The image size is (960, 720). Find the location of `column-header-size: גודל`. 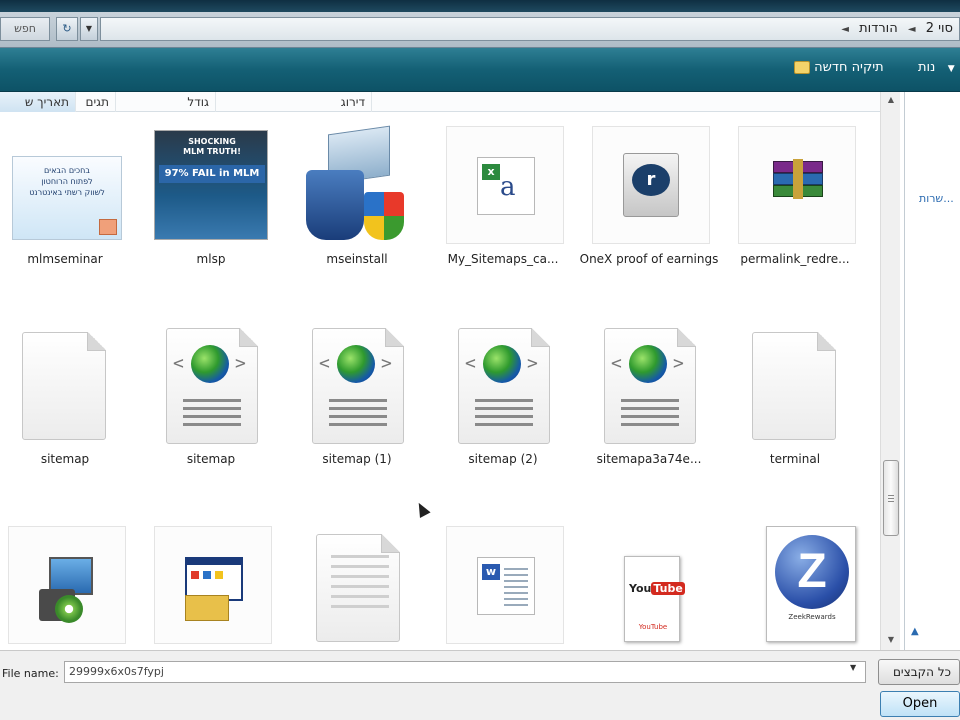

column-header-size: גודל is located at coordinates (166, 102).